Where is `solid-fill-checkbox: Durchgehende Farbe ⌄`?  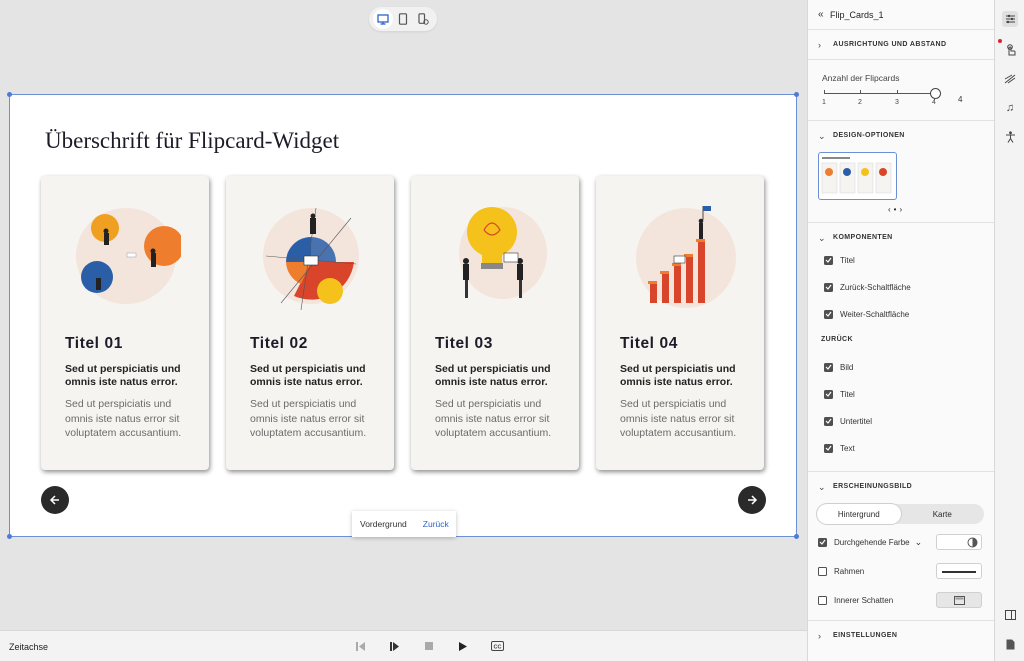
solid-fill-checkbox: Durchgehende Farbe ⌄ is located at coordinates (870, 542).